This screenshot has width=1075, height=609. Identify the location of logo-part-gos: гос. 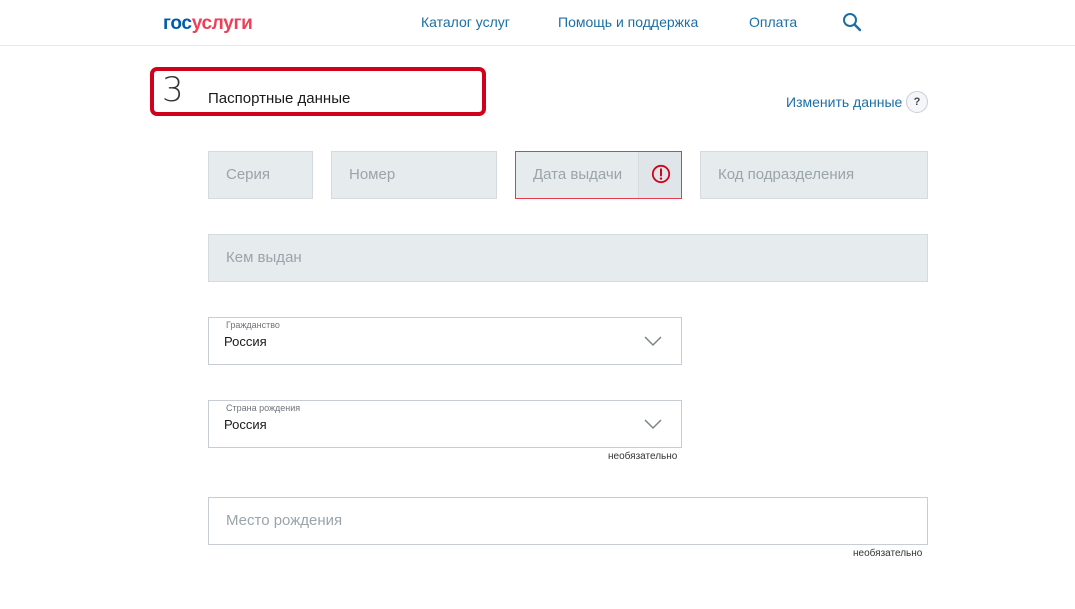
(177, 23).